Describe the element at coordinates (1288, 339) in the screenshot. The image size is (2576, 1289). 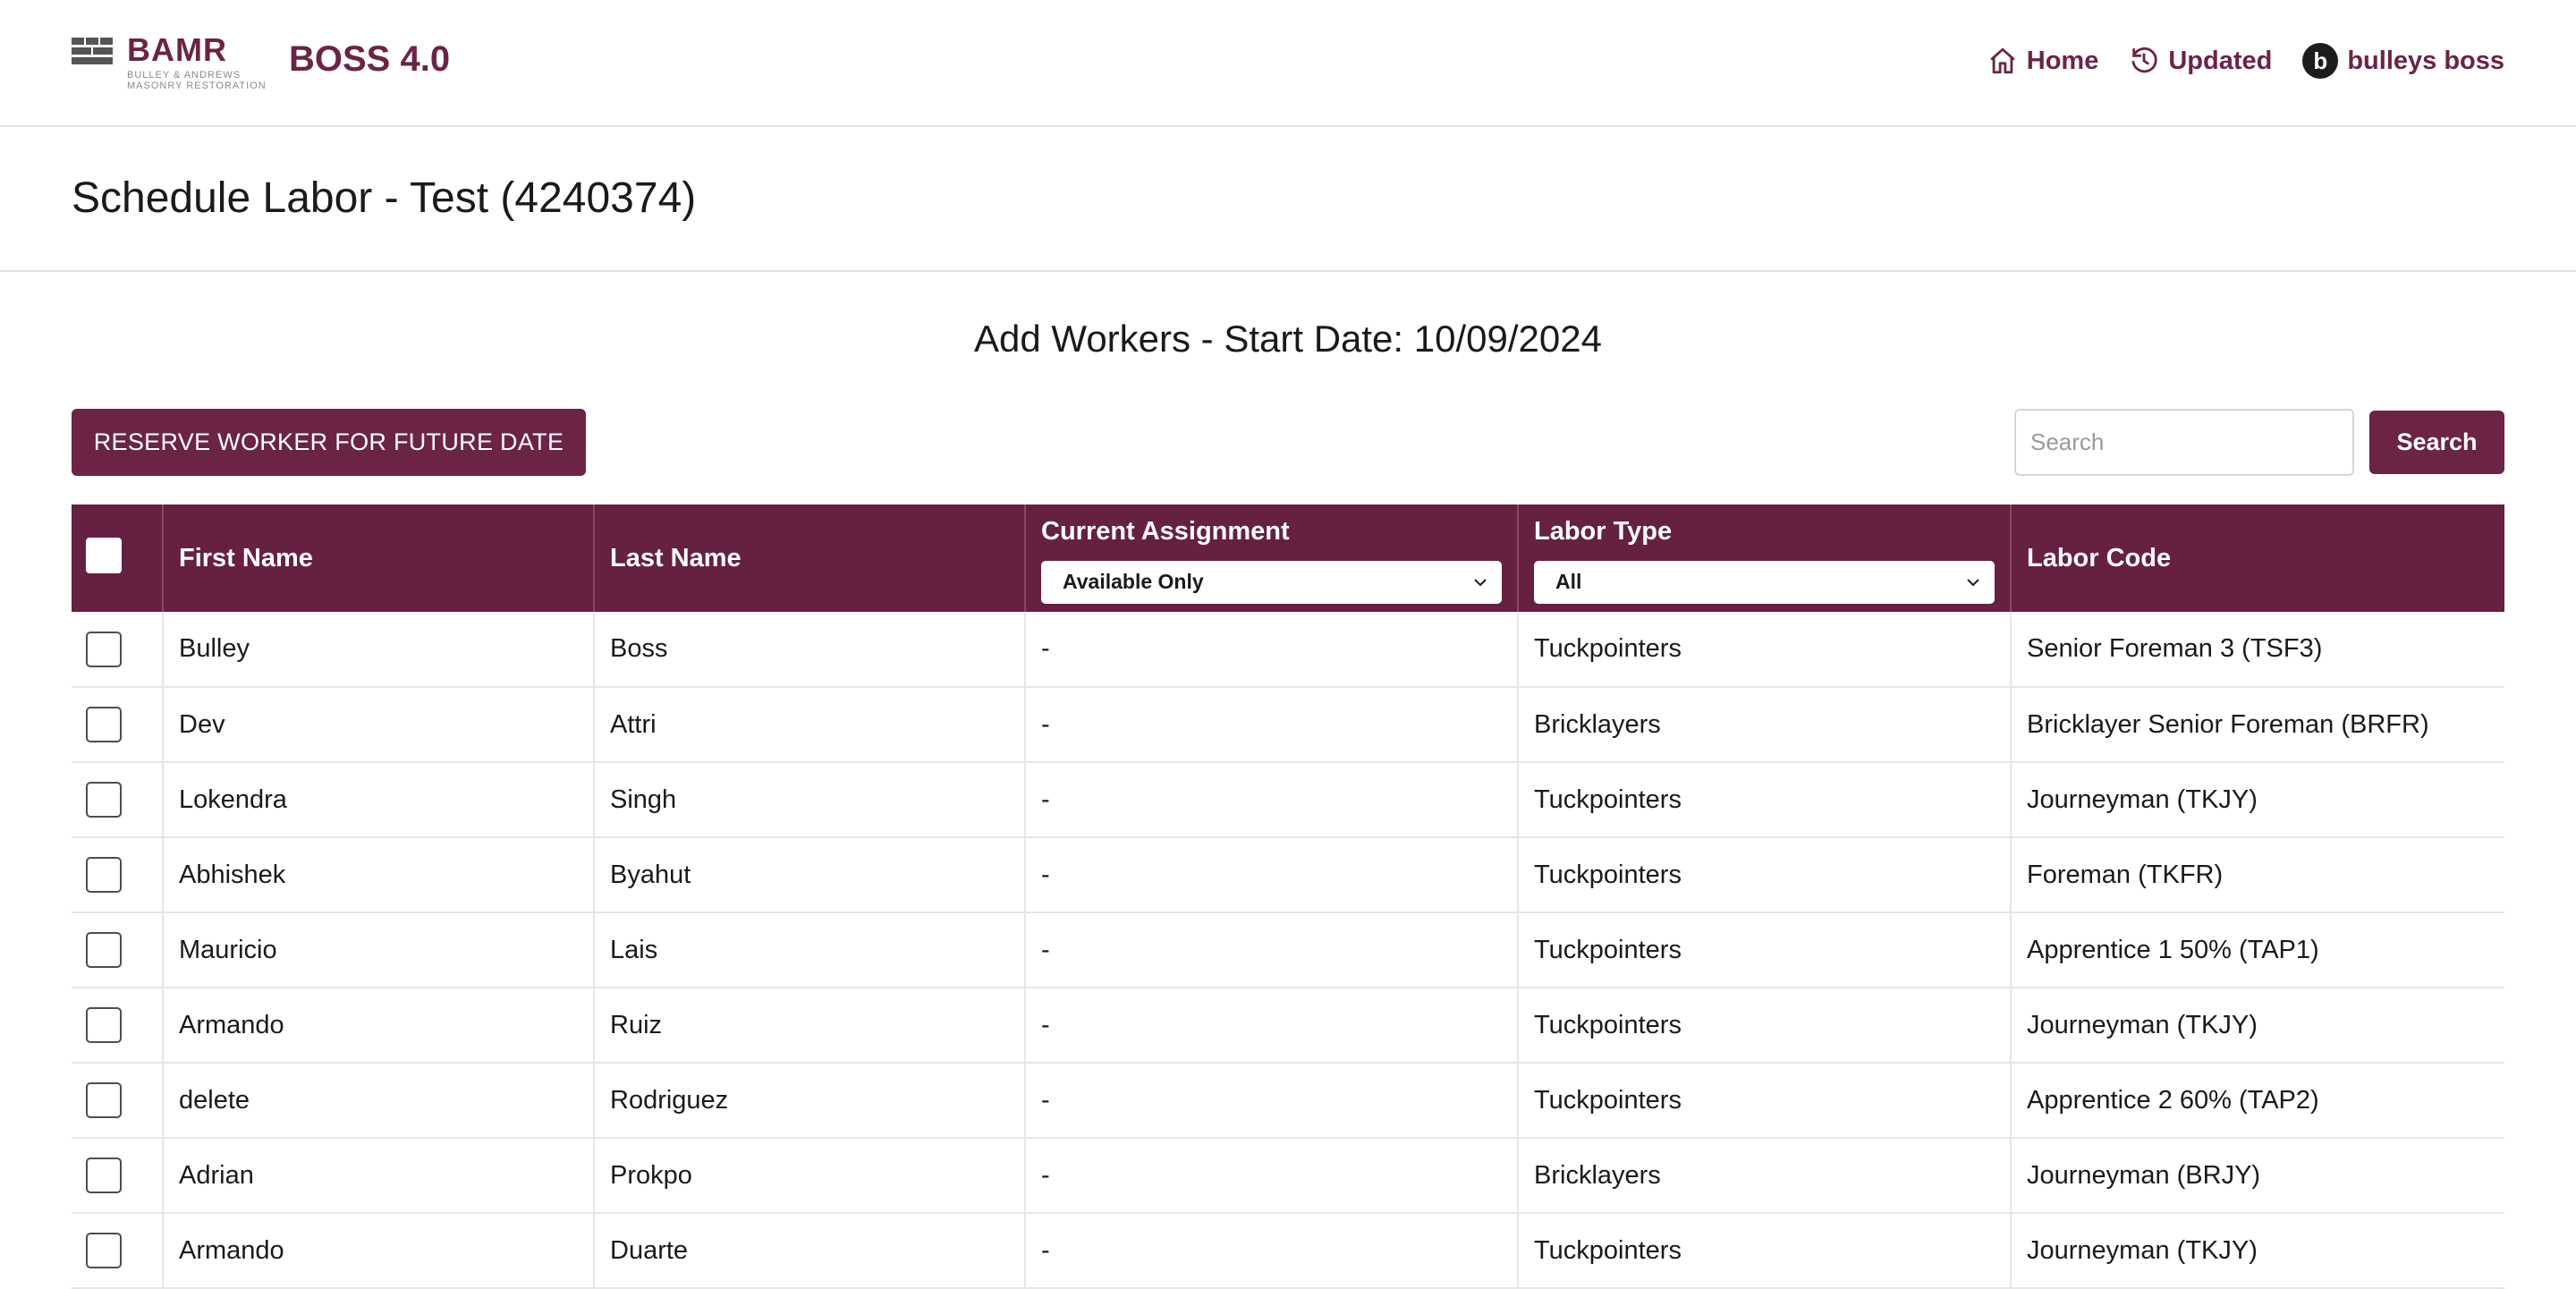
I see `section-title: Add Workers - Start Date: 10/09/2024` at that location.